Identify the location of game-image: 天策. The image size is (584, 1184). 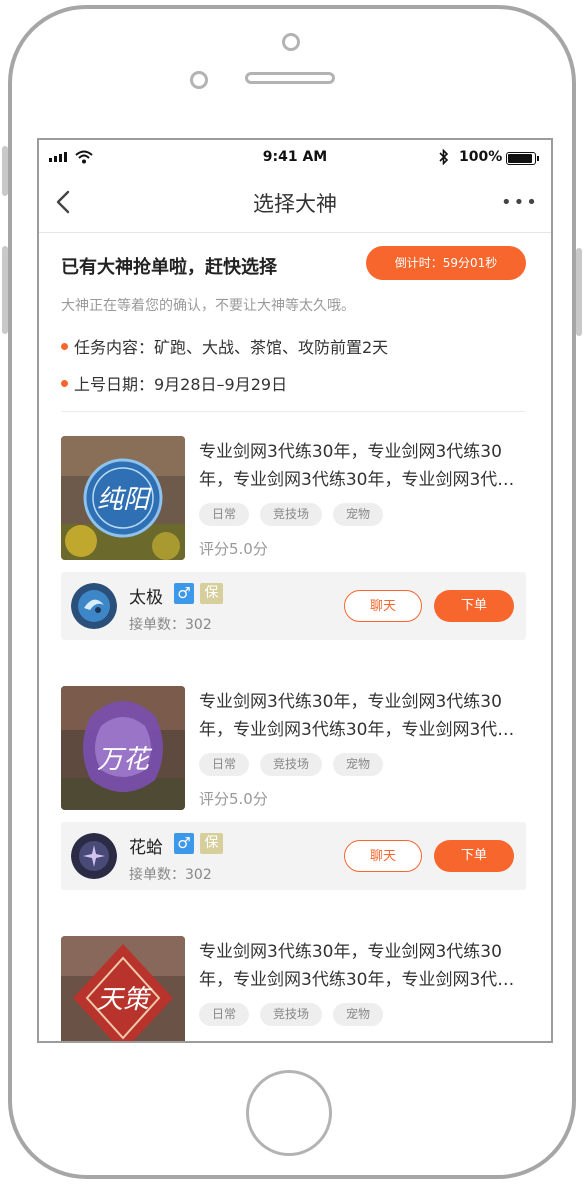
(123, 988).